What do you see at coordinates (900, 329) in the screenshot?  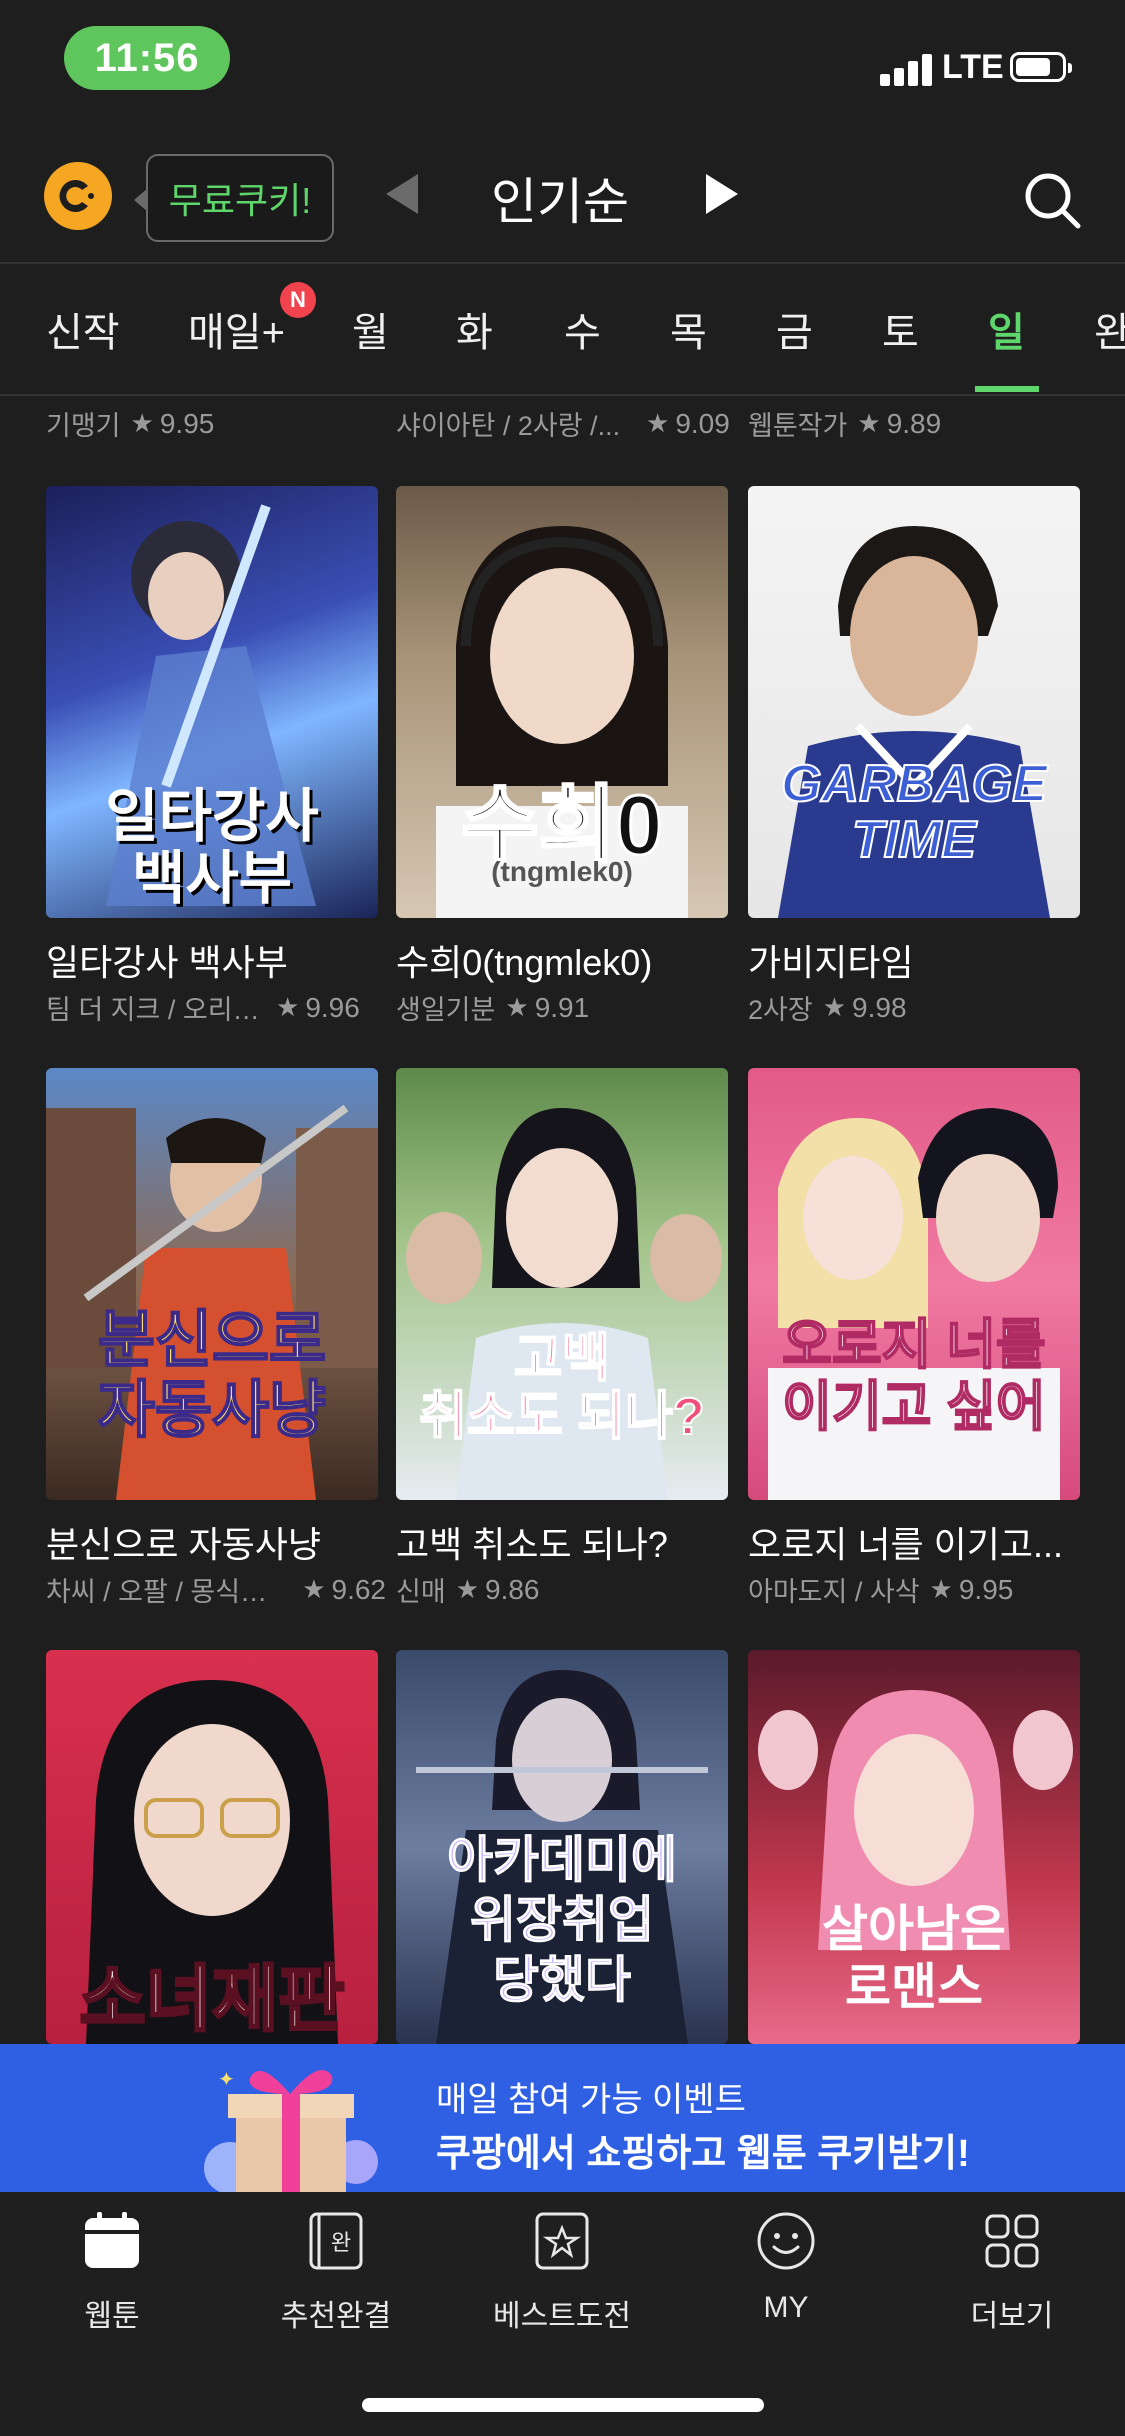 I see `tab-saturday: 토` at bounding box center [900, 329].